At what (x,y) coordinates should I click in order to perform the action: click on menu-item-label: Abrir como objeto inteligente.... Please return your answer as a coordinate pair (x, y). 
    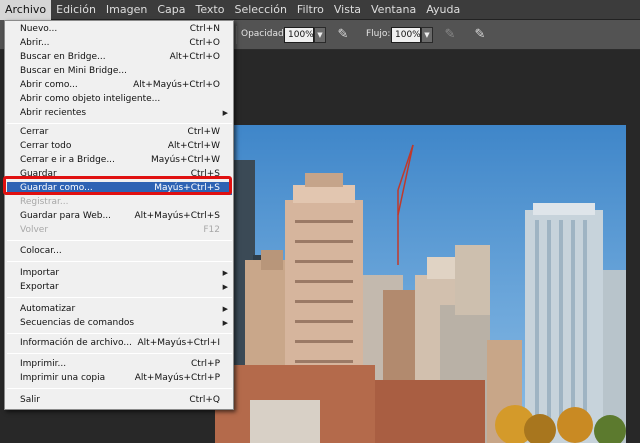
    Looking at the image, I should click on (90, 99).